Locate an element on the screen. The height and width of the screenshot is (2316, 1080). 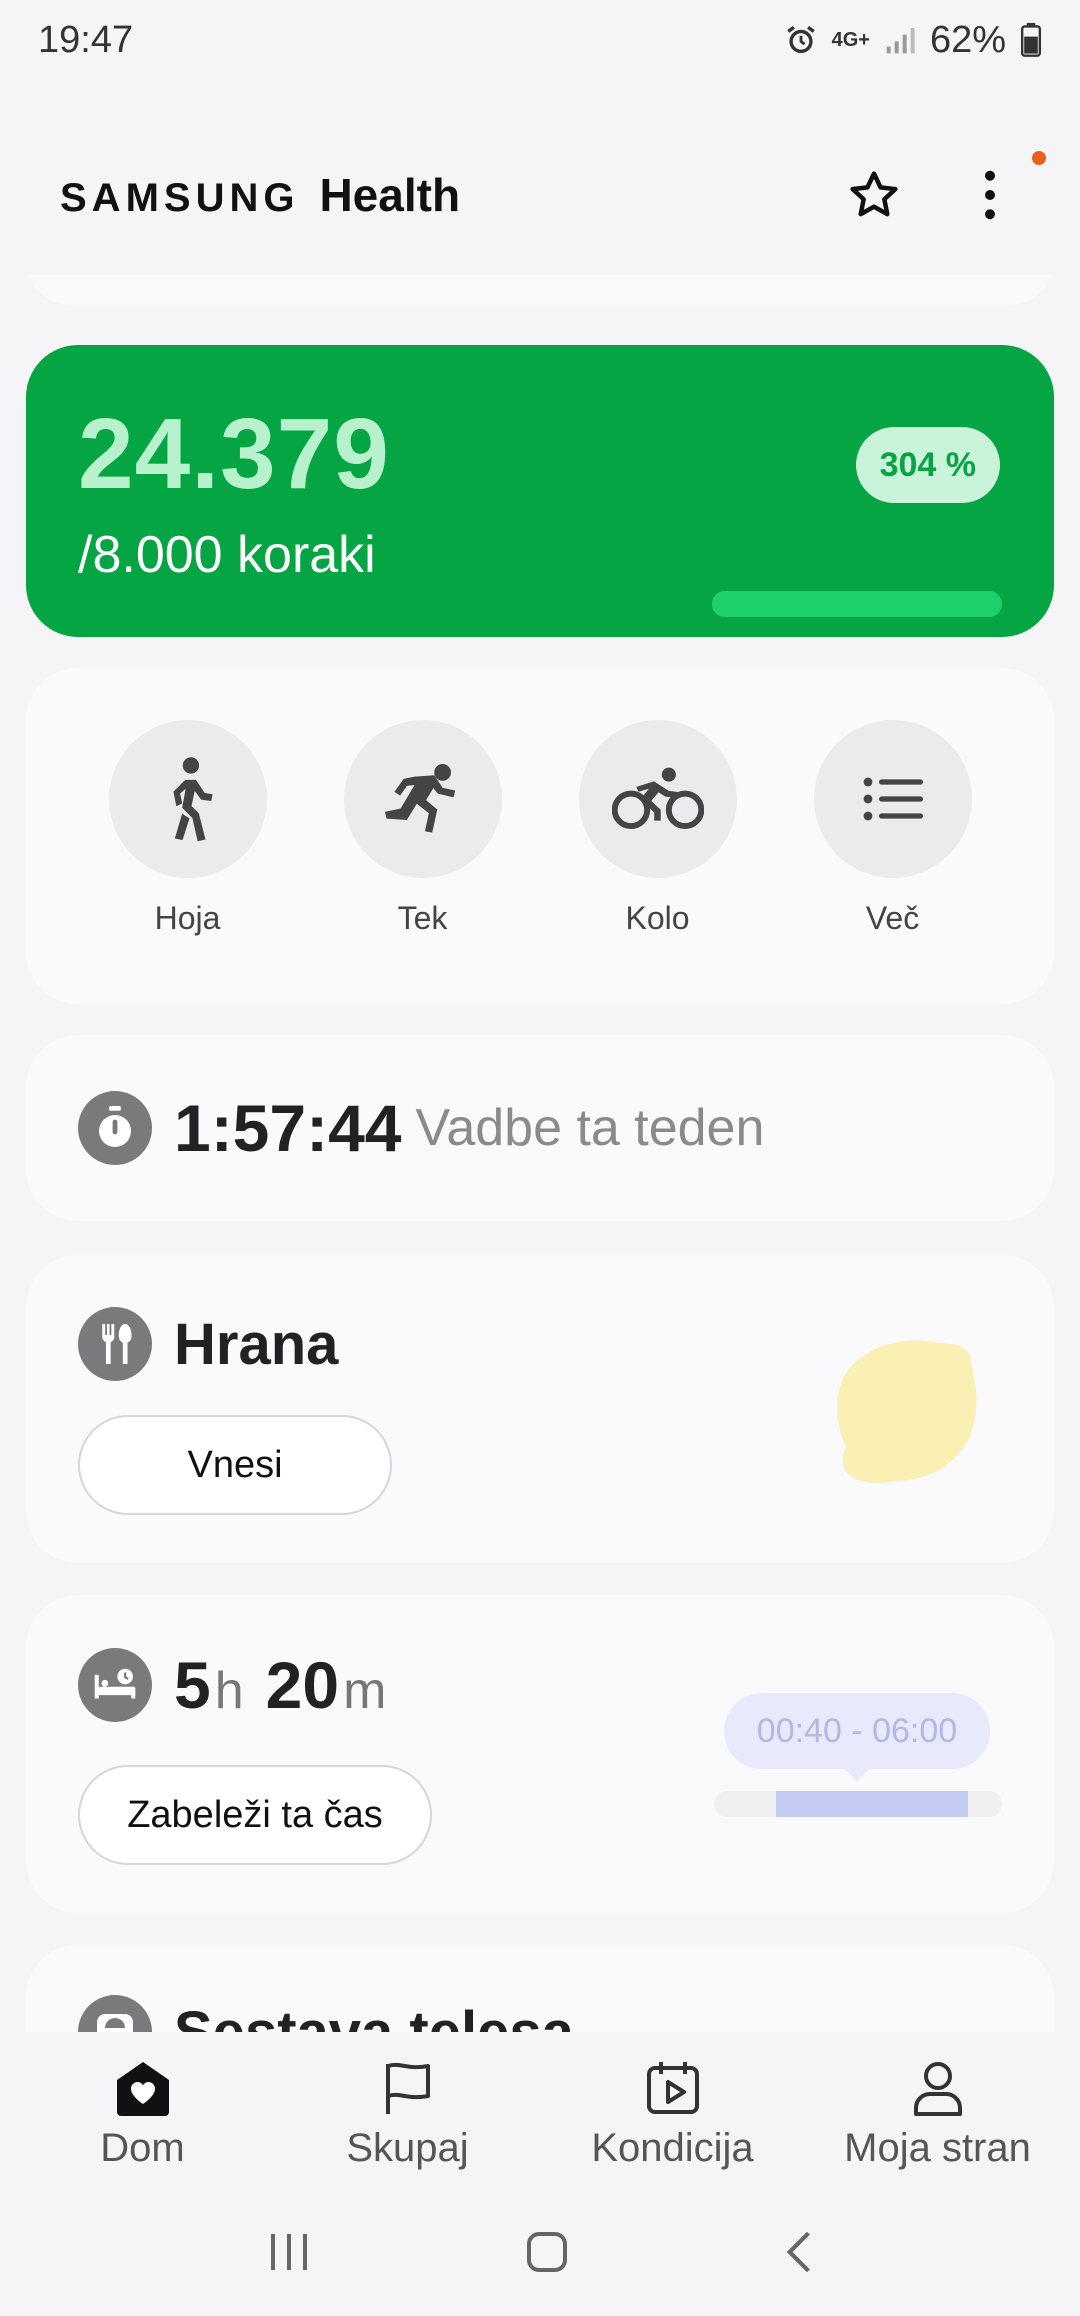
status-icons: 4G+ 62% is located at coordinates (913, 40).